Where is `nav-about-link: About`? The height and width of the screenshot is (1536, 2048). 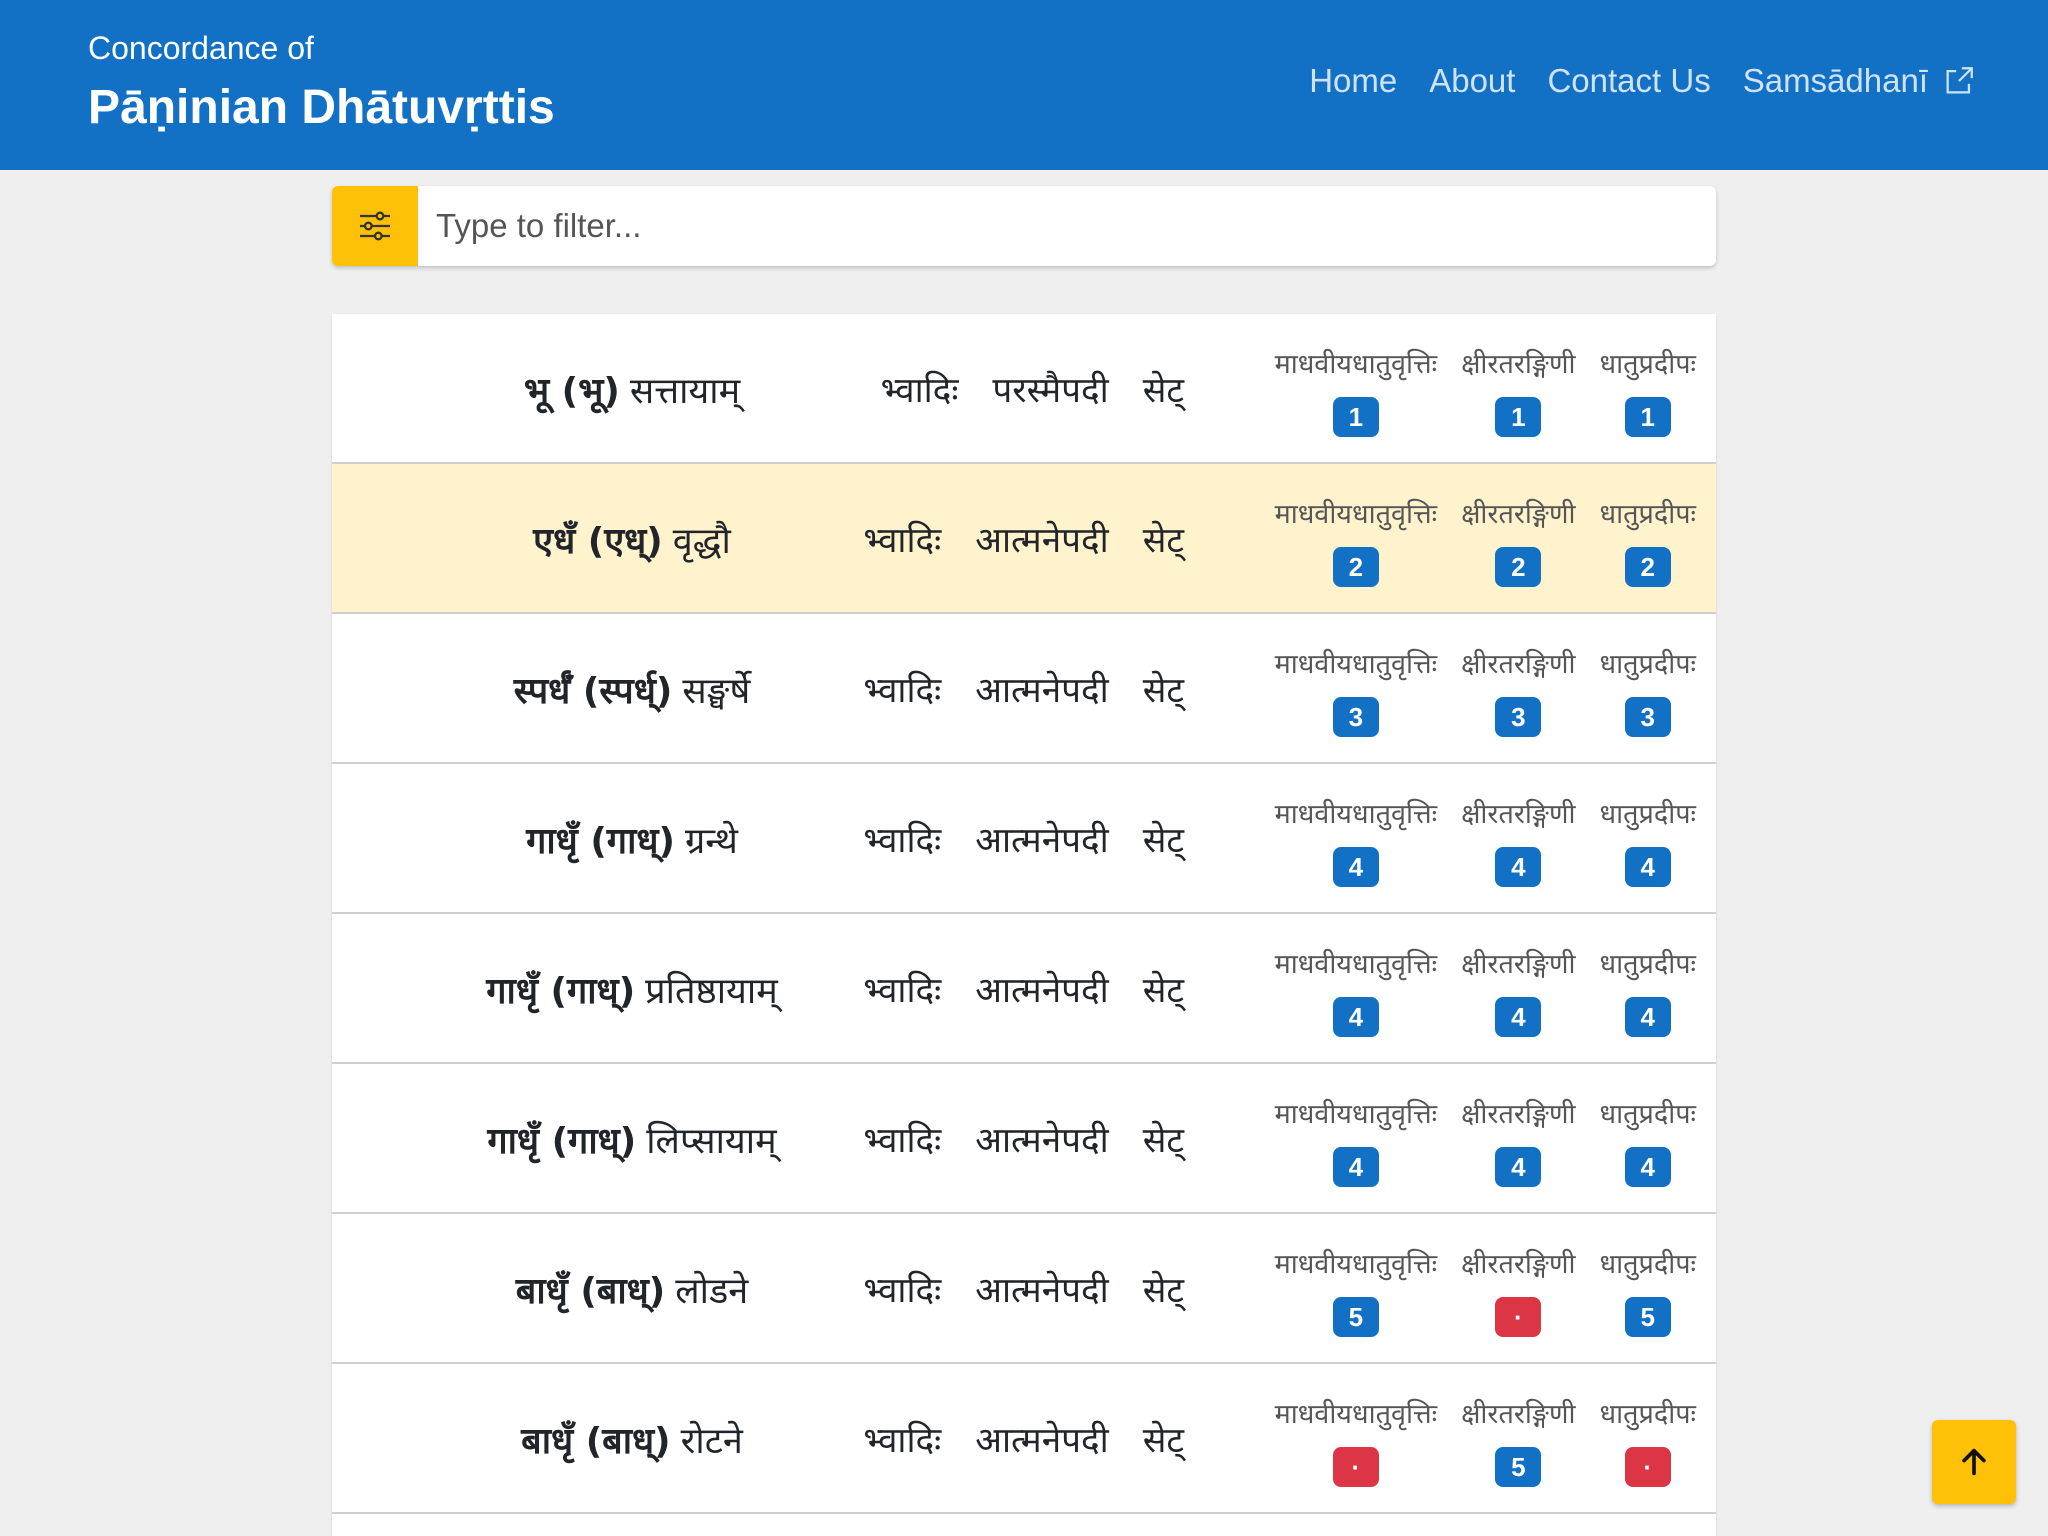
nav-about-link: About is located at coordinates (1472, 81).